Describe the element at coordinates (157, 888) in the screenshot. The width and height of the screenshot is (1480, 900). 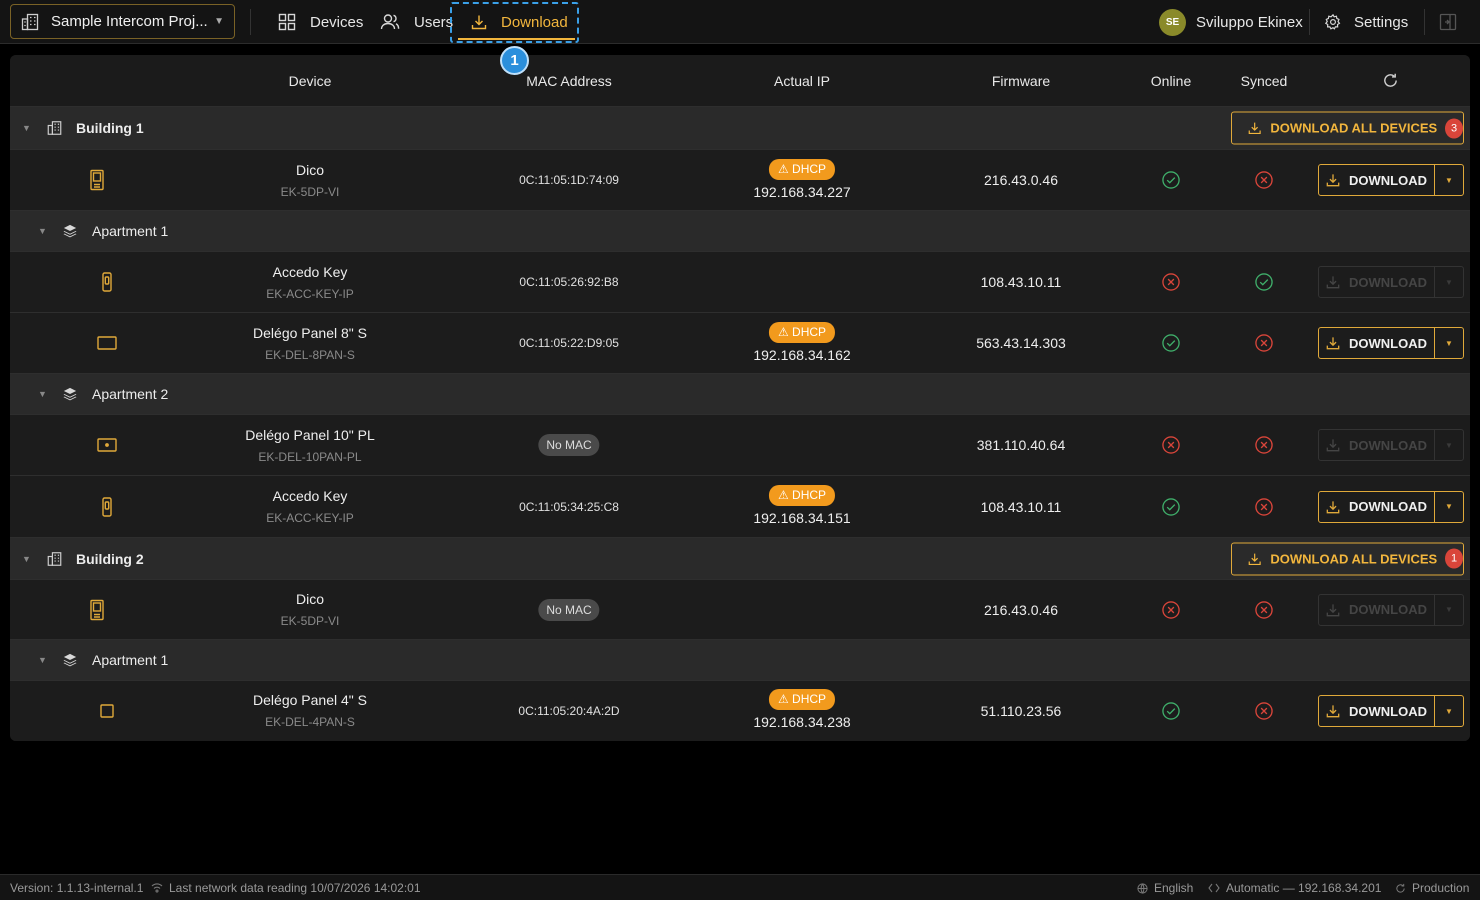
I see `network-scan-icon` at that location.